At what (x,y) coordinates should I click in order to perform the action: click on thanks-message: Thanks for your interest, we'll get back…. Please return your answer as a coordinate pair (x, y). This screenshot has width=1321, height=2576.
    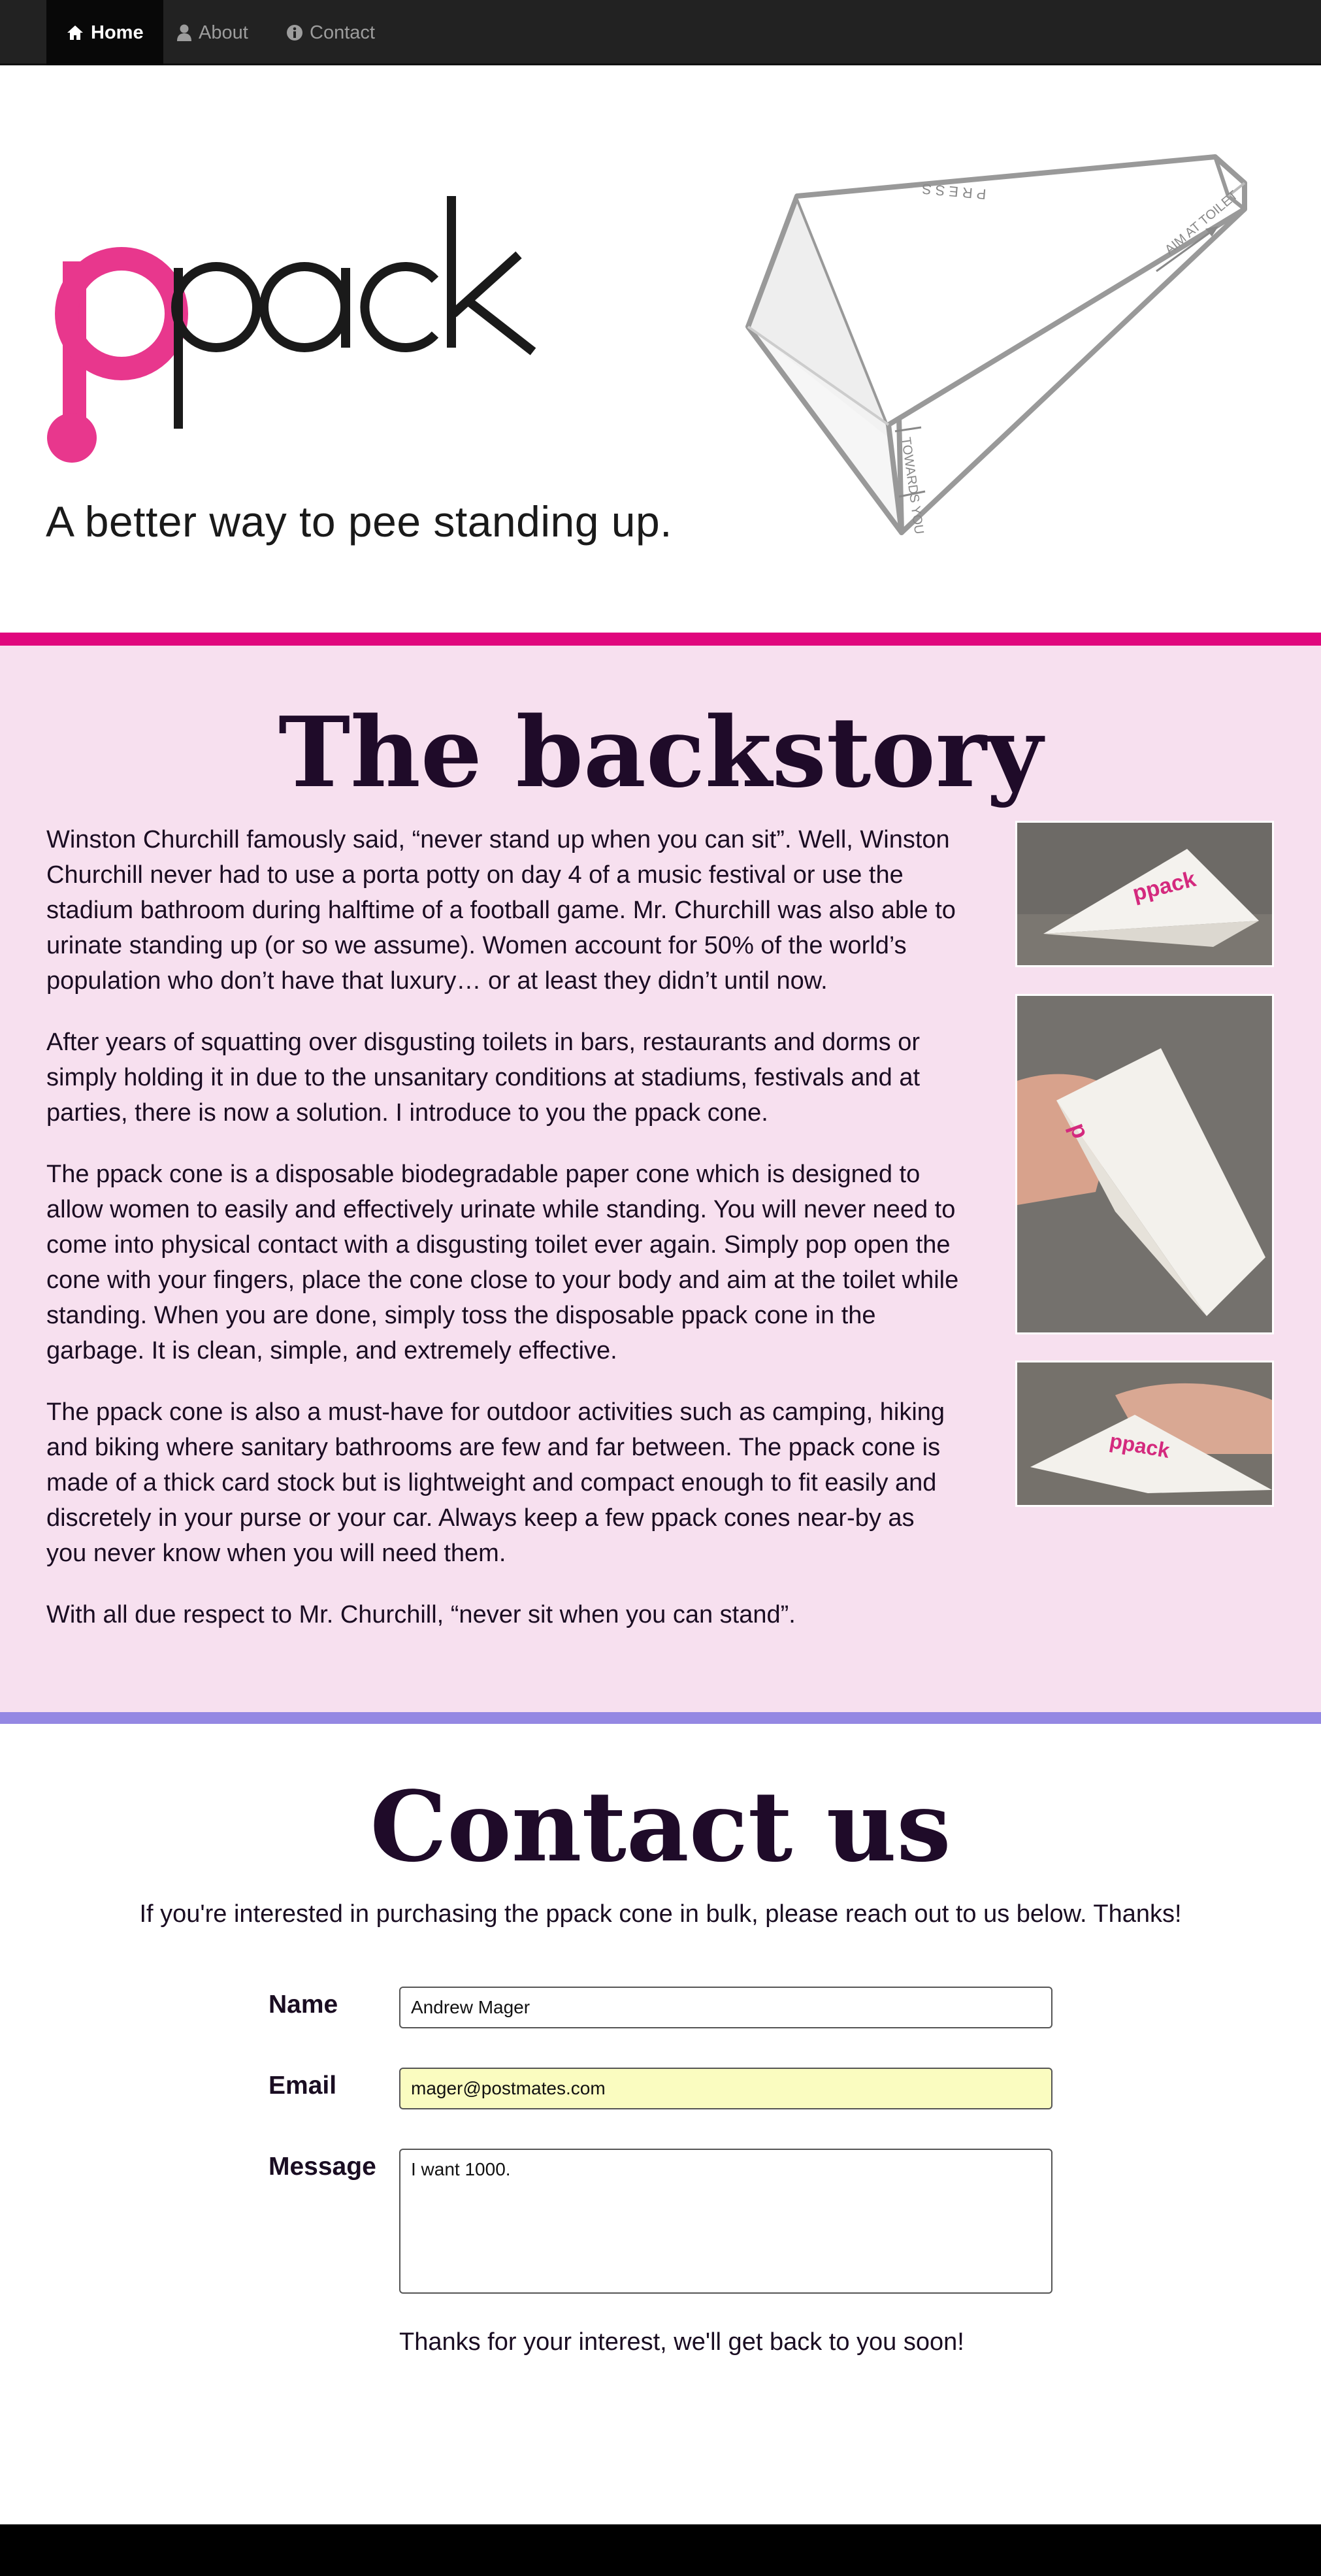
    Looking at the image, I should click on (681, 2342).